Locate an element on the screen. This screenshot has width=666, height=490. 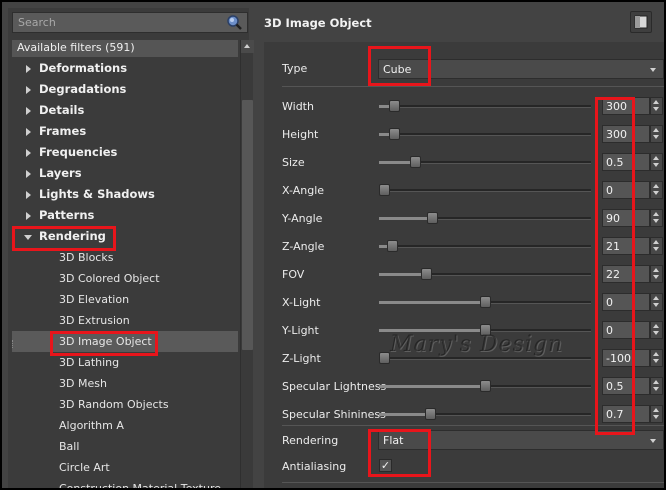
category-label: Lights & Shadows is located at coordinates (97, 194).